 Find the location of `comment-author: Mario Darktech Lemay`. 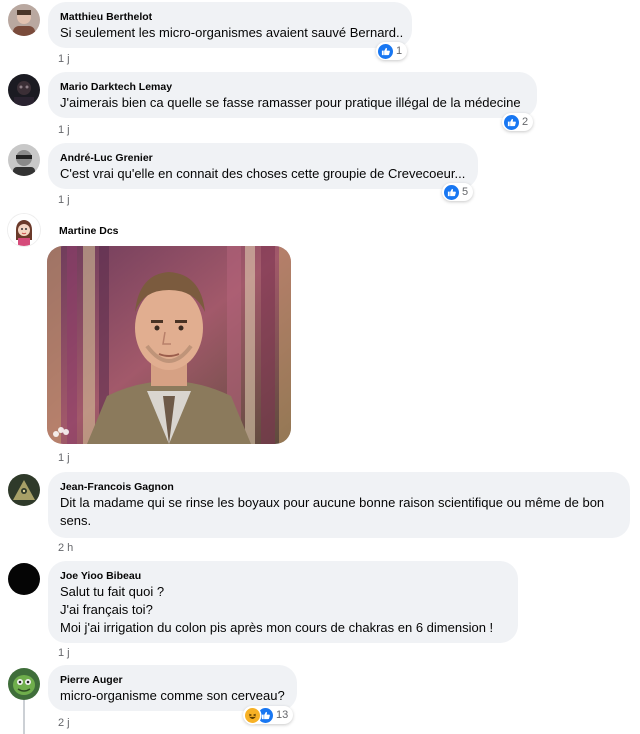

comment-author: Mario Darktech Lemay is located at coordinates (292, 87).